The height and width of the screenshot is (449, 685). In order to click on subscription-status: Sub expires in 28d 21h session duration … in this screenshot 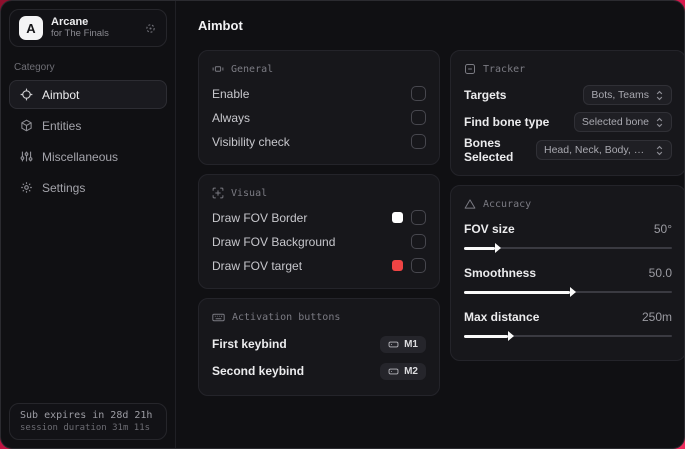, I will do `click(88, 421)`.